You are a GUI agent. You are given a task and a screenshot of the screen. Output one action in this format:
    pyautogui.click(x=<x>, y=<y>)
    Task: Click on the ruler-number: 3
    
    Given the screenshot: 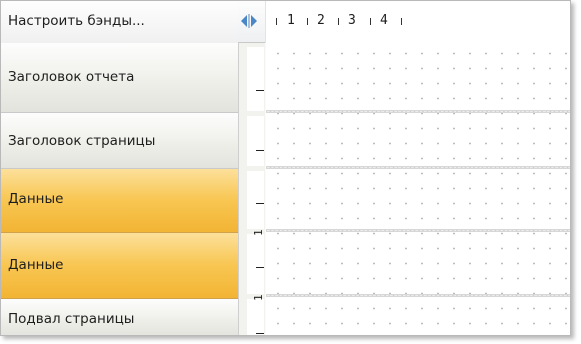 What is the action you would take?
    pyautogui.click(x=352, y=20)
    